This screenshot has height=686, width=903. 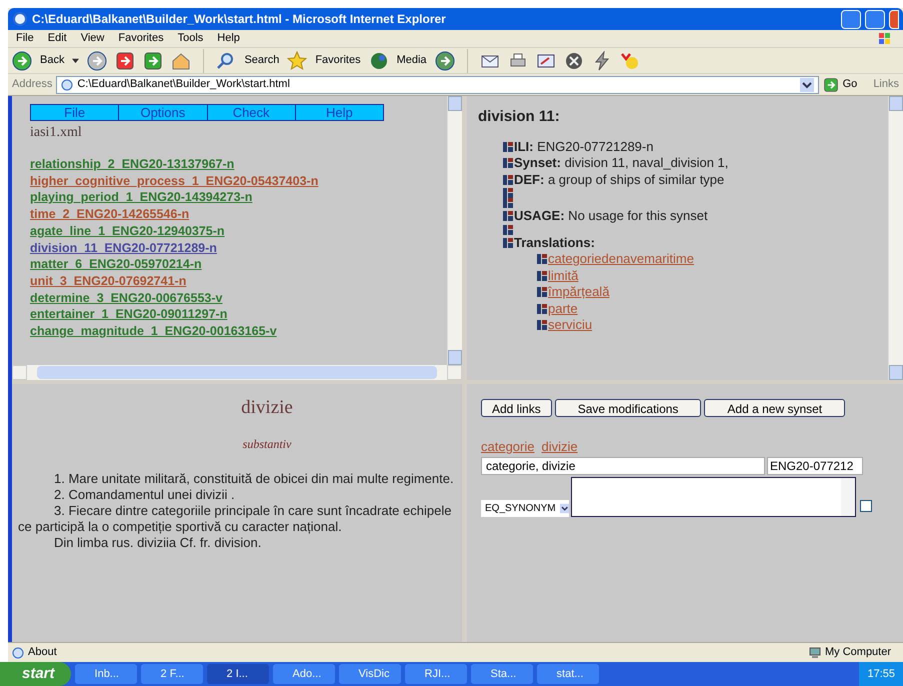 I want to click on window-title: C:\Eduard\Balkanet\Builder_Work\start.html - Microsoft Internet Explorer, so click(x=239, y=19).